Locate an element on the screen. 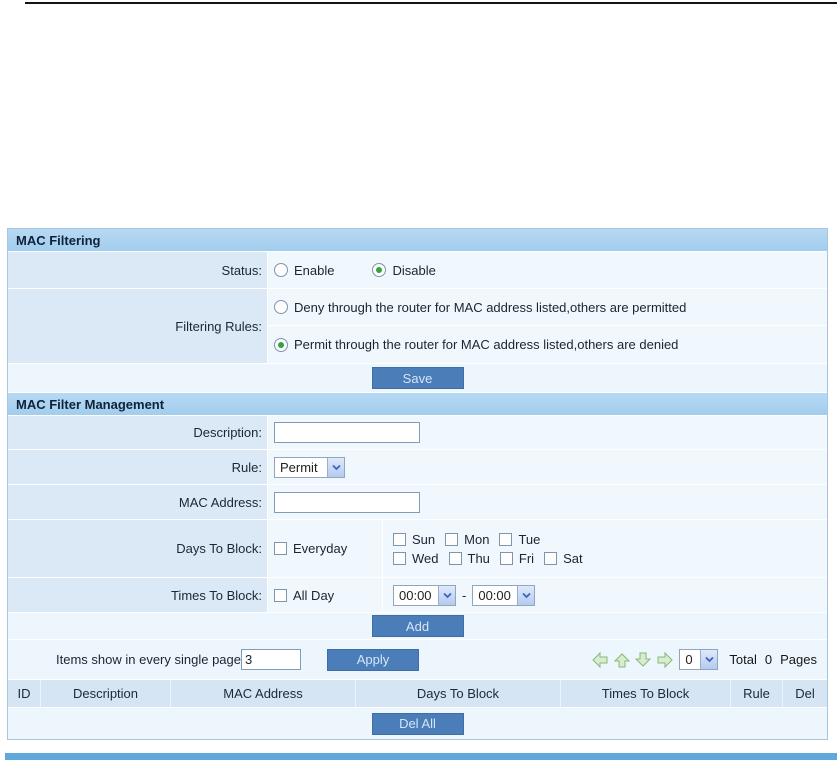 The image size is (837, 761). mon-label: Mon is located at coordinates (477, 539).